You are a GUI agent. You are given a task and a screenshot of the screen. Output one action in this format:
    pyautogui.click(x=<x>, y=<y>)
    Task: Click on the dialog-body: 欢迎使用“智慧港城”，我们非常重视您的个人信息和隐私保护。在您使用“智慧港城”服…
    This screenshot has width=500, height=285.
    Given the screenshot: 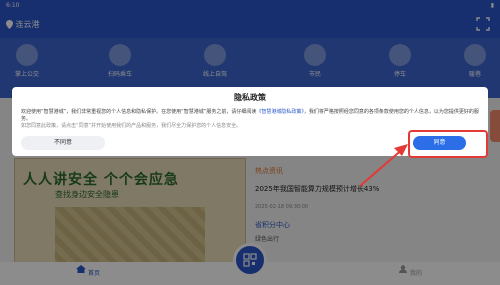 What is the action you would take?
    pyautogui.click(x=251, y=119)
    